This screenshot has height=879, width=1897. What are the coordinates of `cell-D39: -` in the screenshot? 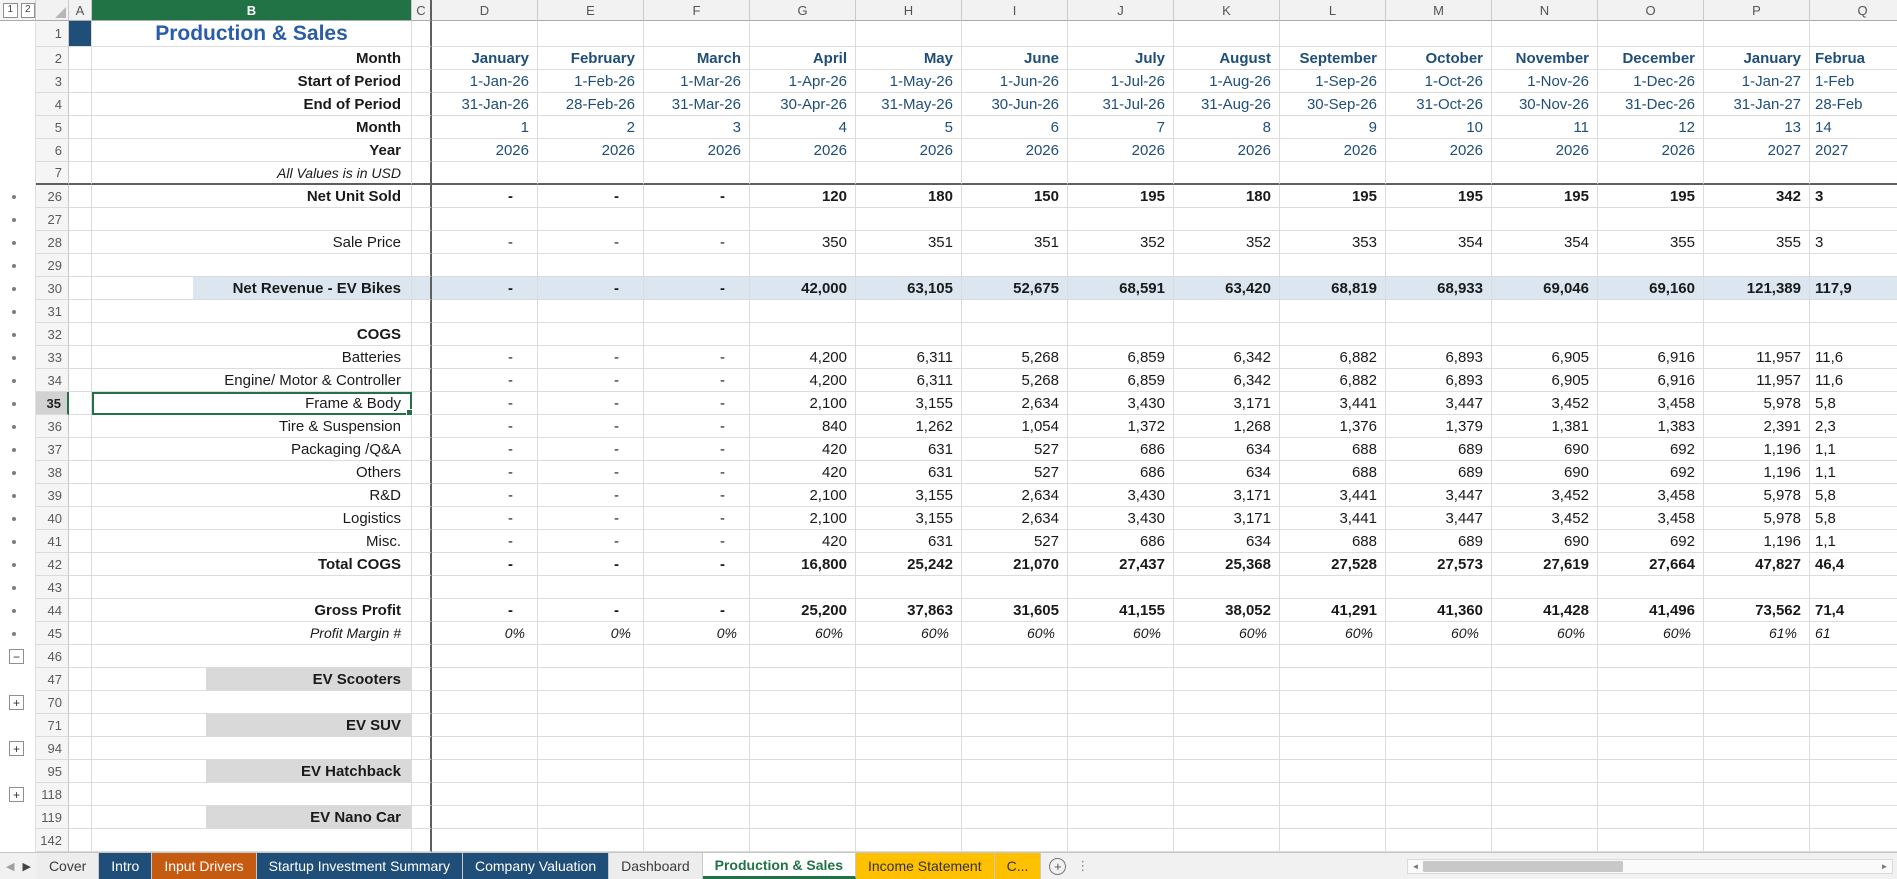 It's located at (485, 495).